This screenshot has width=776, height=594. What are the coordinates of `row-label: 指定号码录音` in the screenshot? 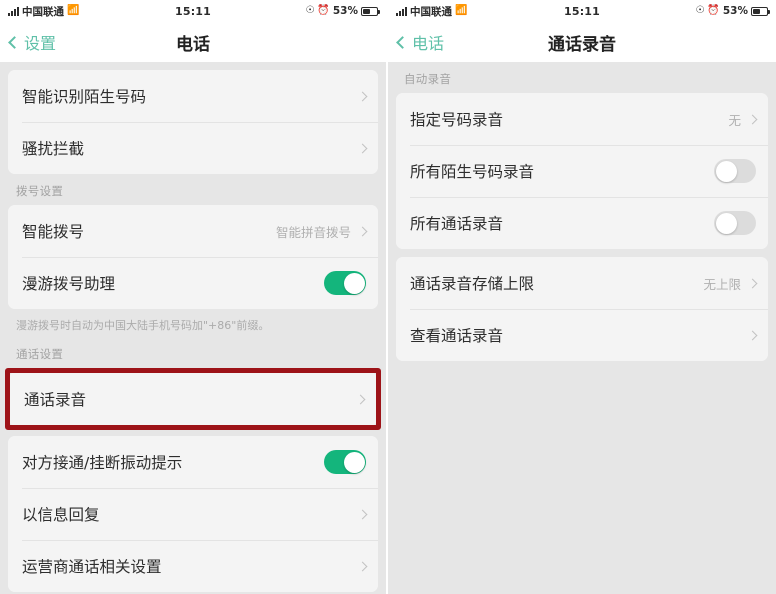 It's located at (457, 120).